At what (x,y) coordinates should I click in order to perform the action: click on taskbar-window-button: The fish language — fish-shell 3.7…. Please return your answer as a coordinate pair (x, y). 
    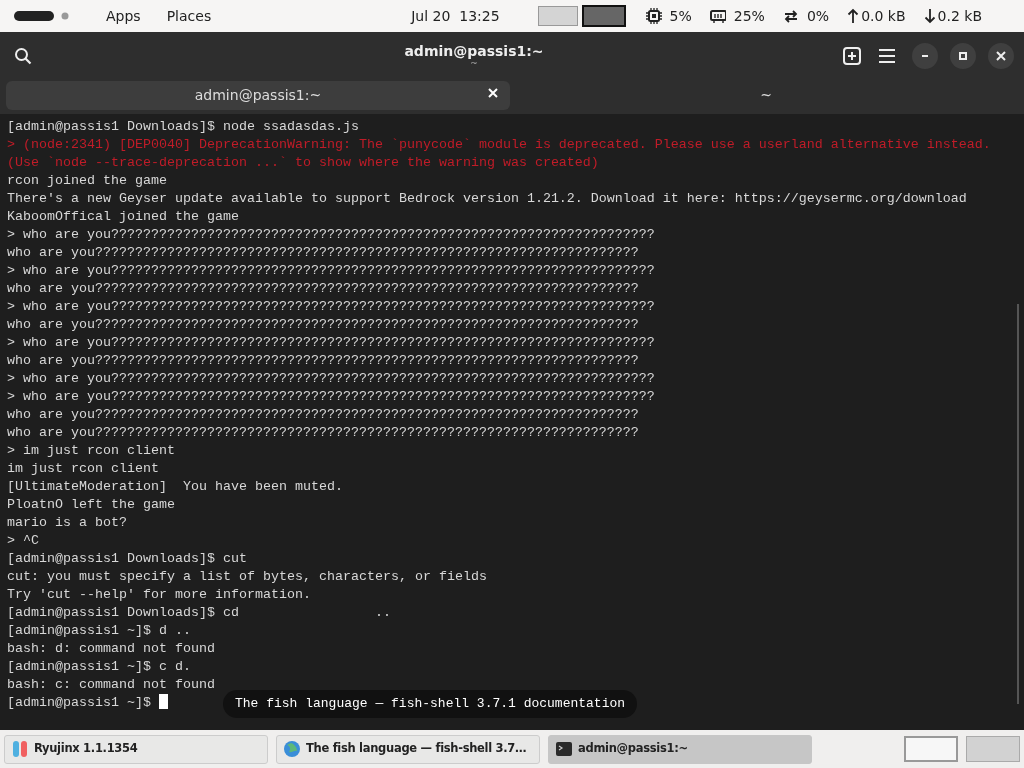
    Looking at the image, I should click on (408, 749).